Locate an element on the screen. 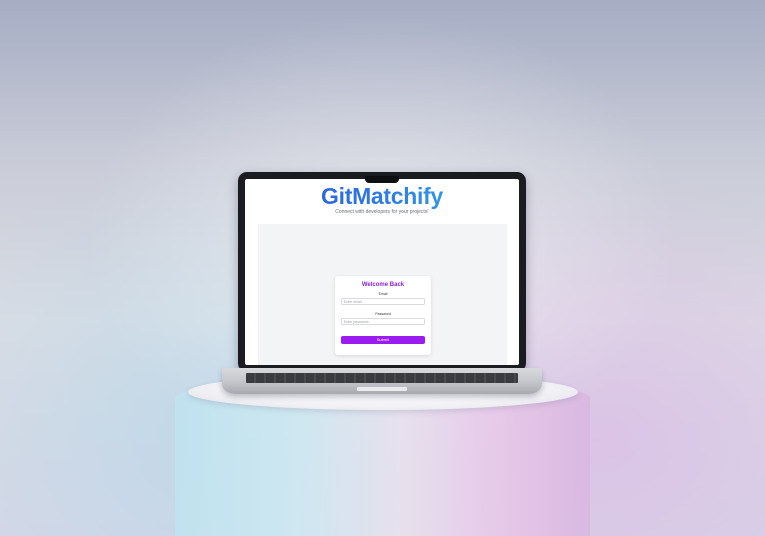  submit-button: Submit is located at coordinates (383, 340).